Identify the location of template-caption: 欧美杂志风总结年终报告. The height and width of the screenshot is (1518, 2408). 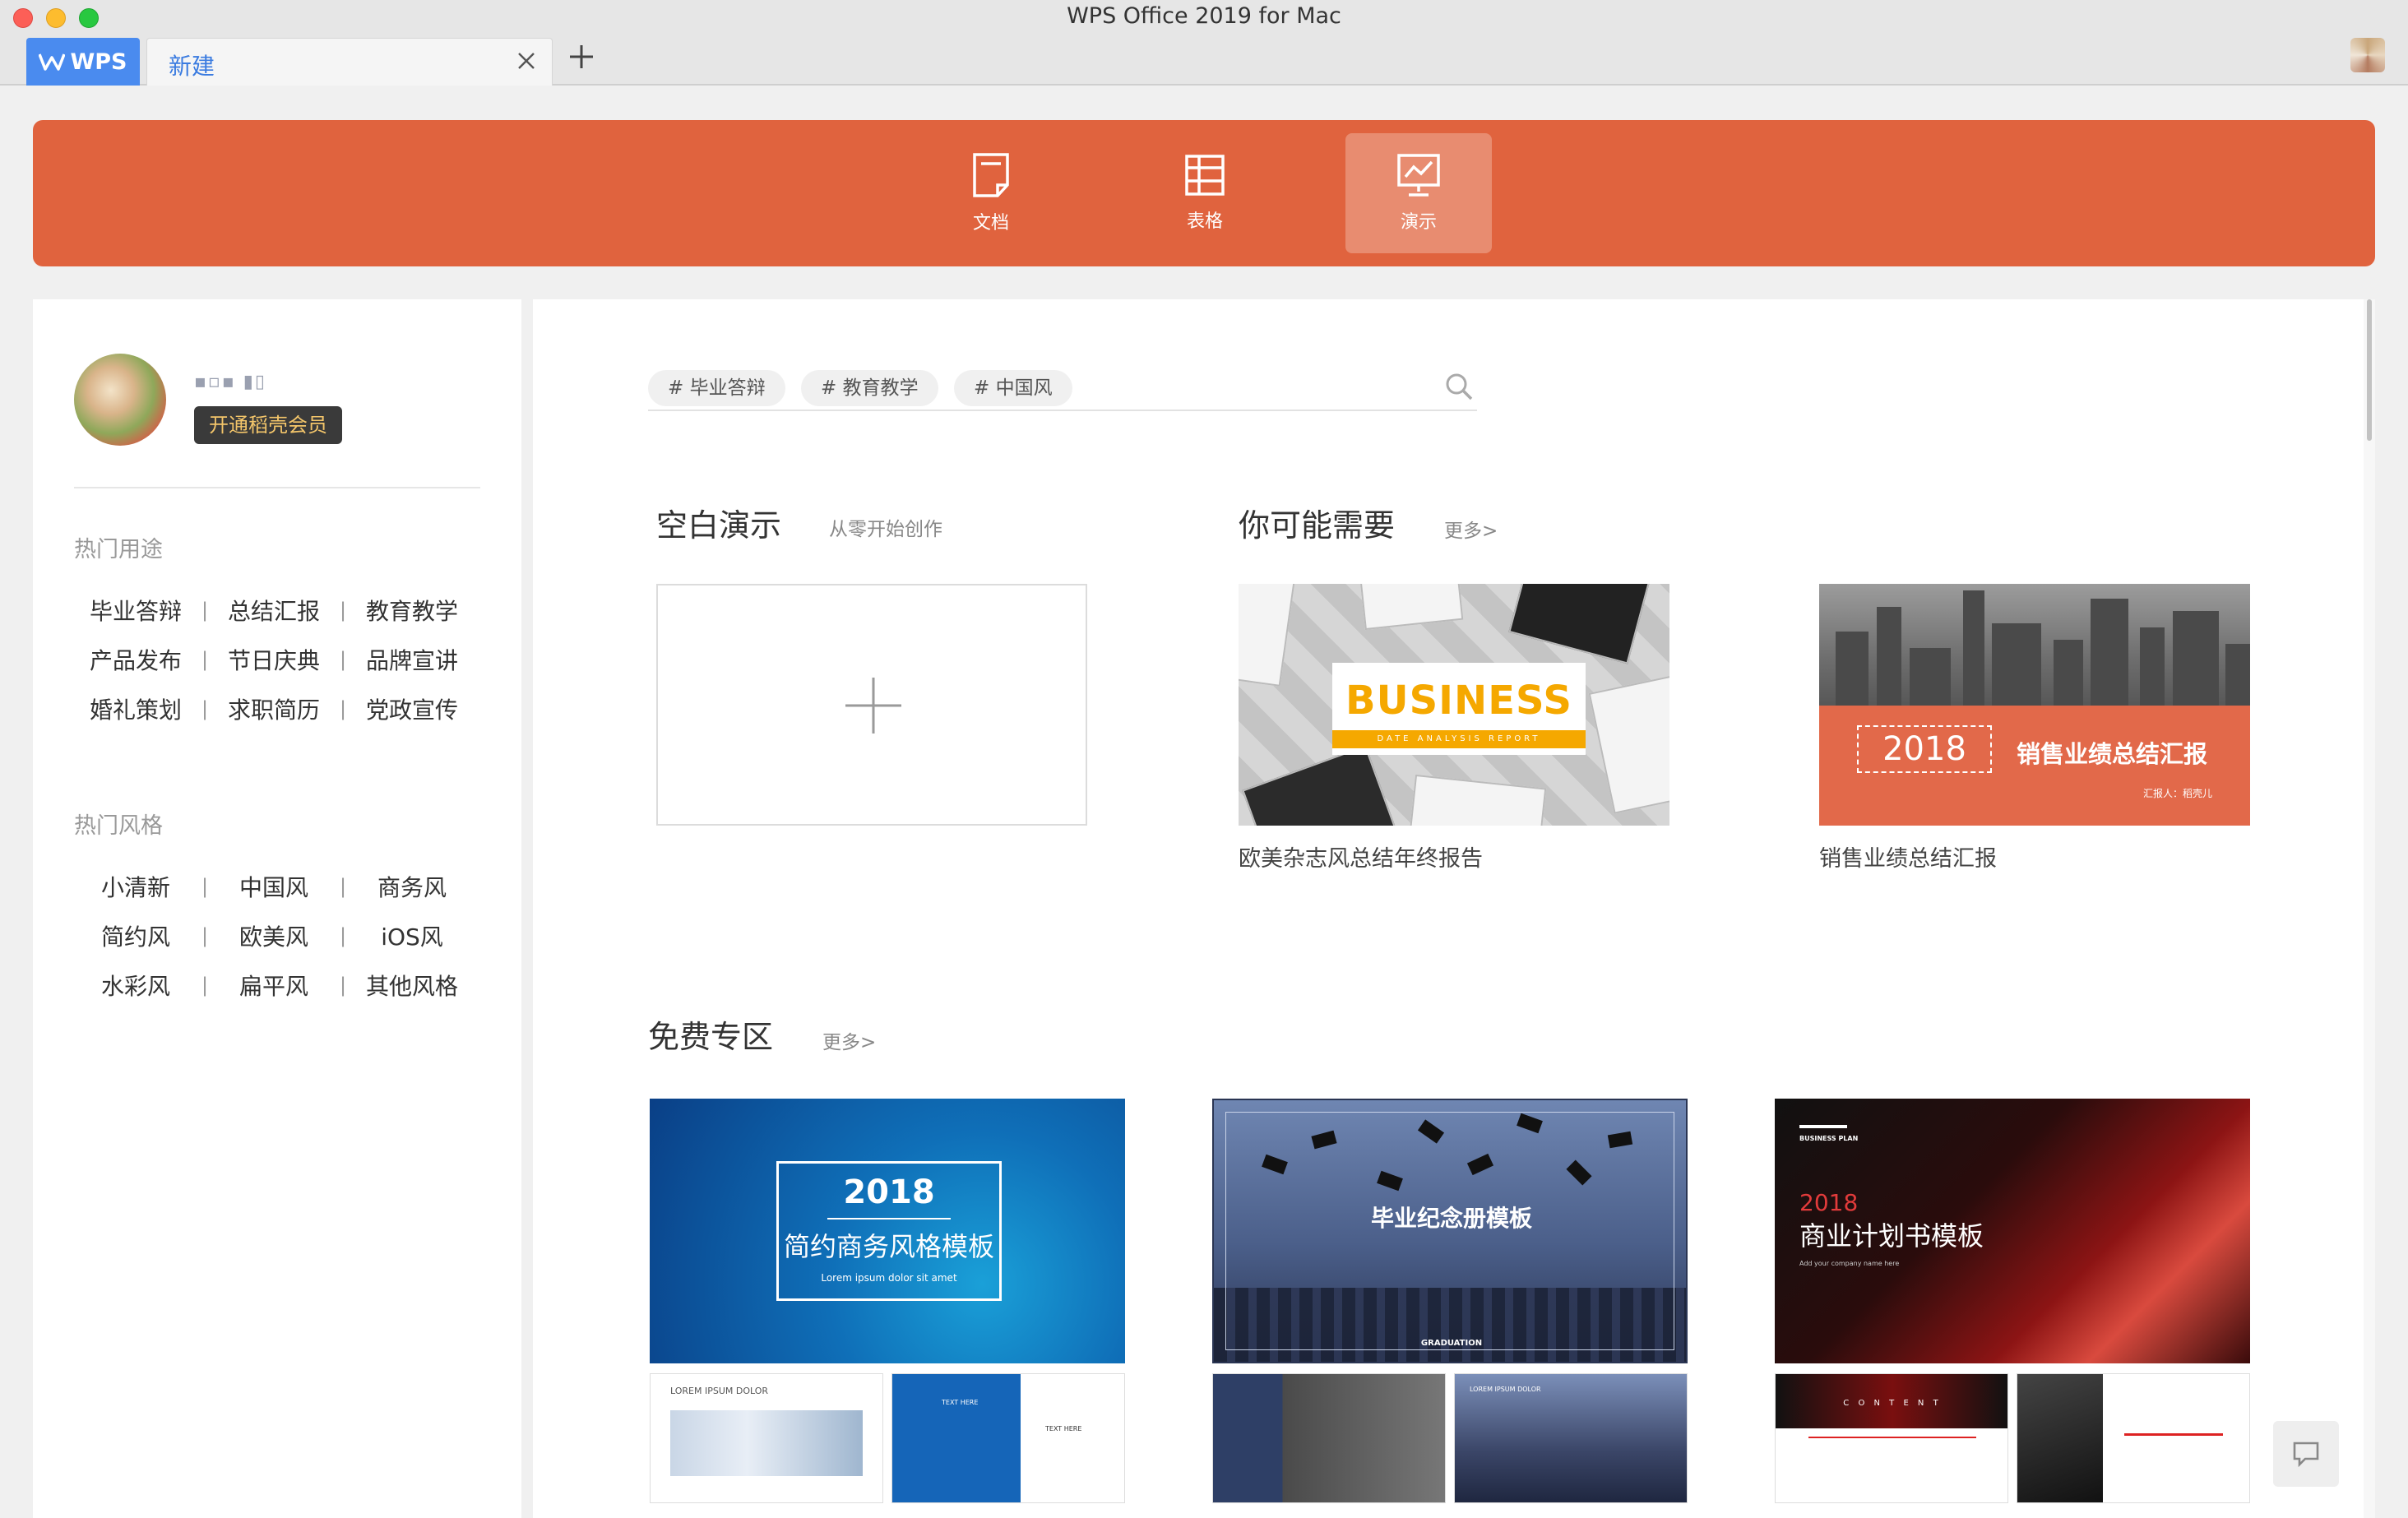
(1361, 856).